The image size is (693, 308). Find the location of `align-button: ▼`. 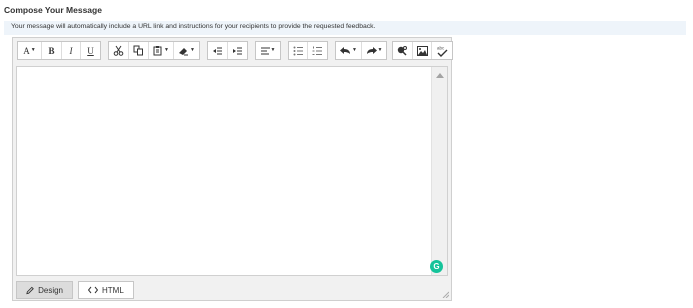

align-button: ▼ is located at coordinates (268, 50).